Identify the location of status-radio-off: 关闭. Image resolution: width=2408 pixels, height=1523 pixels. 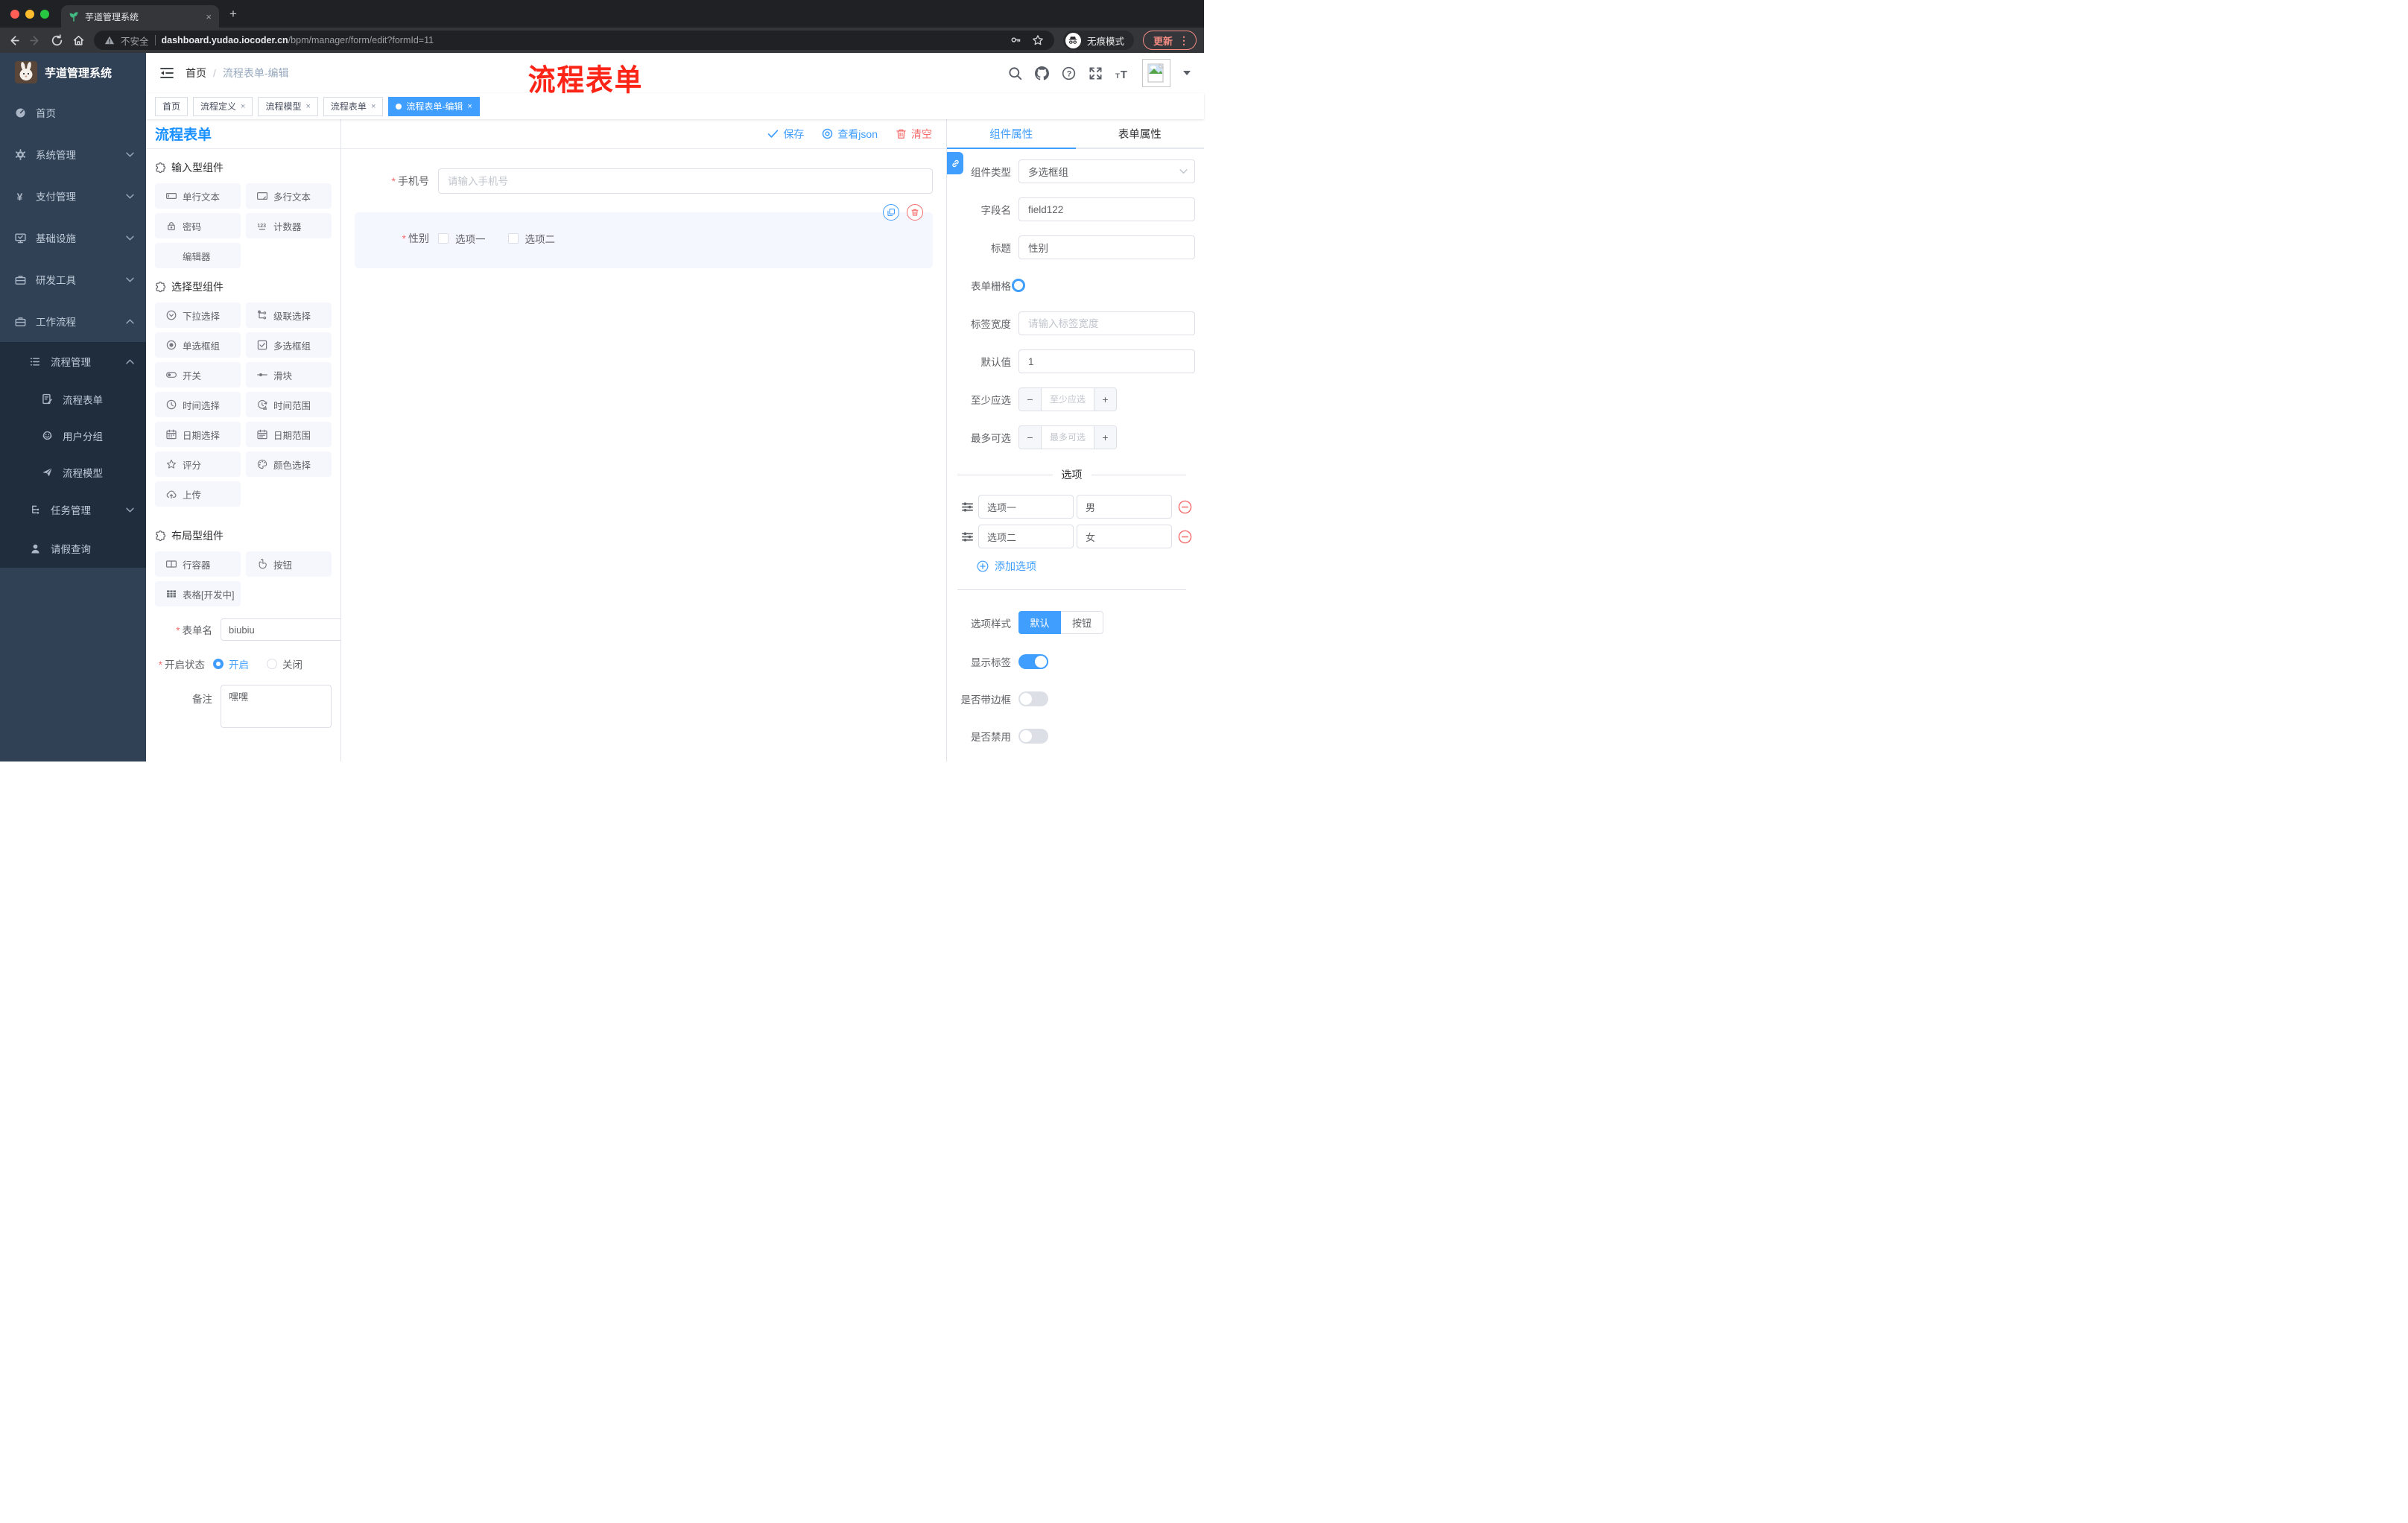
(284, 664).